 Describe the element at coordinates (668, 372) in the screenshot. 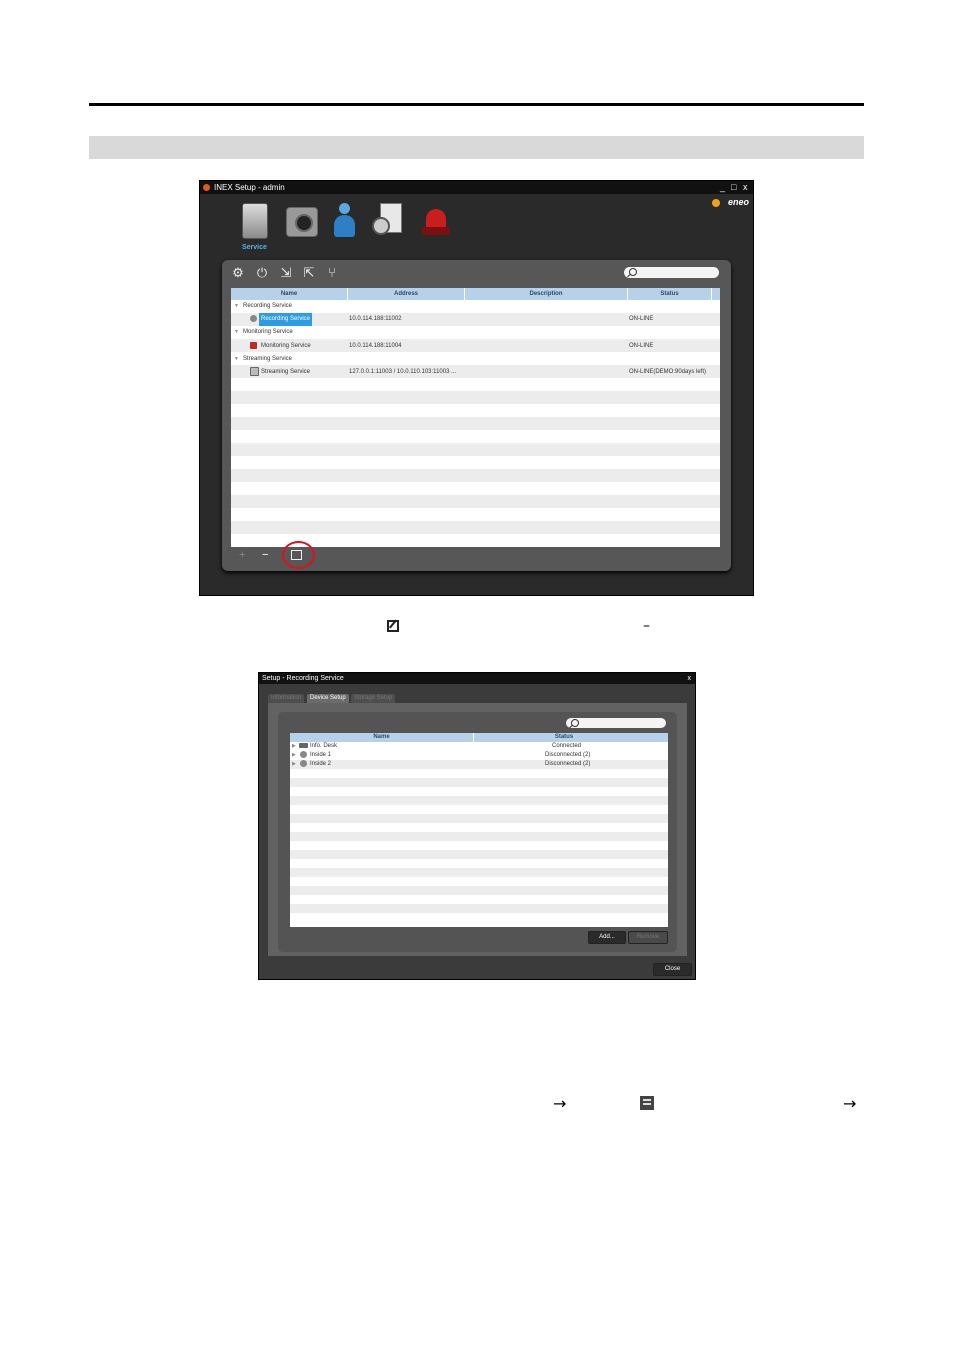

I see `service-status: ON-LINE(DEMO:90days left)` at that location.